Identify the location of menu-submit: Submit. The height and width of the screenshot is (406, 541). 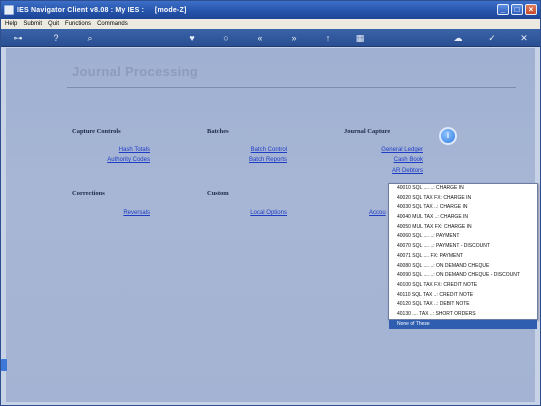
(32, 24).